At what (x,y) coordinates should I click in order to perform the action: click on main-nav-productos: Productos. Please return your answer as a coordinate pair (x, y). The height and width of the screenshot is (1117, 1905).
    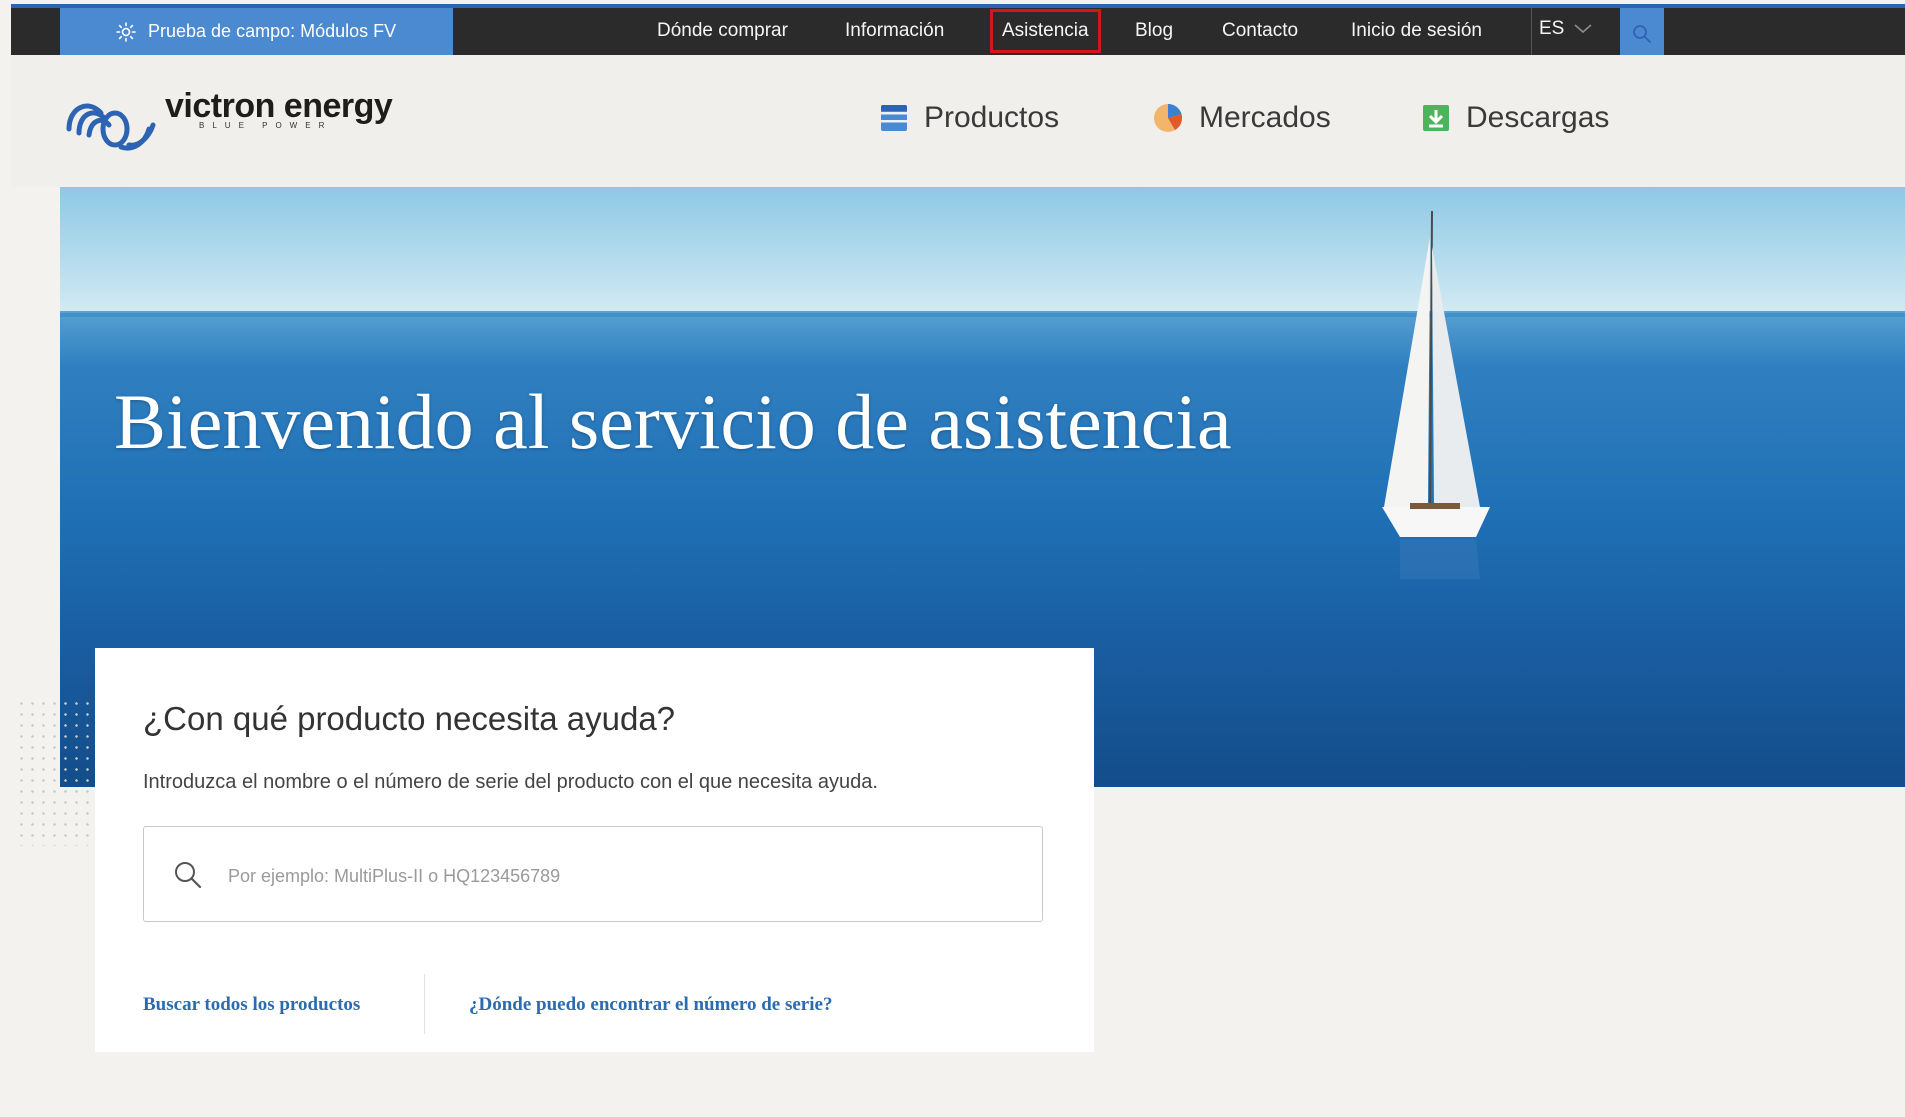
    Looking at the image, I should click on (969, 118).